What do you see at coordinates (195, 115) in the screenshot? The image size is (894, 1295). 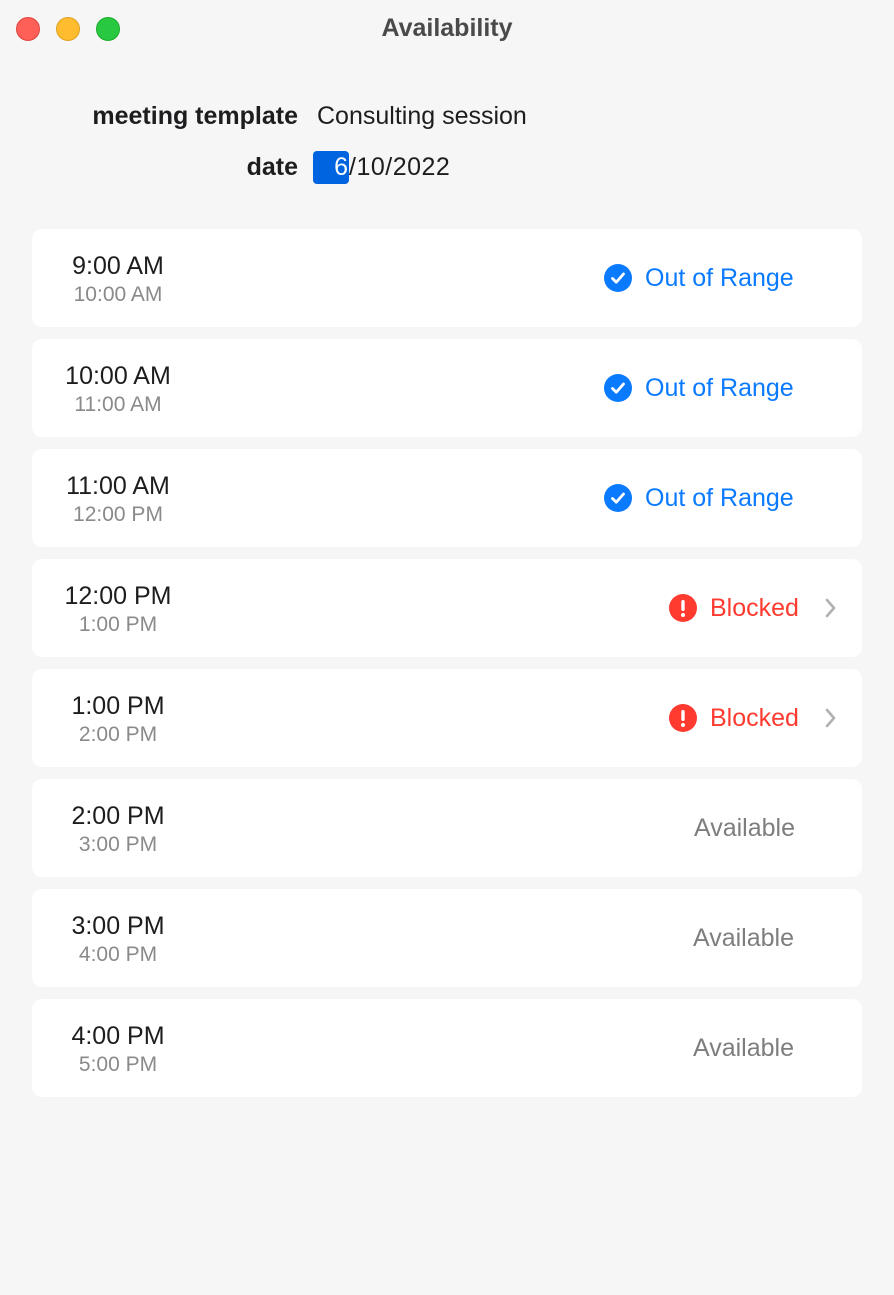 I see `meeting-template-label: meeting template` at bounding box center [195, 115].